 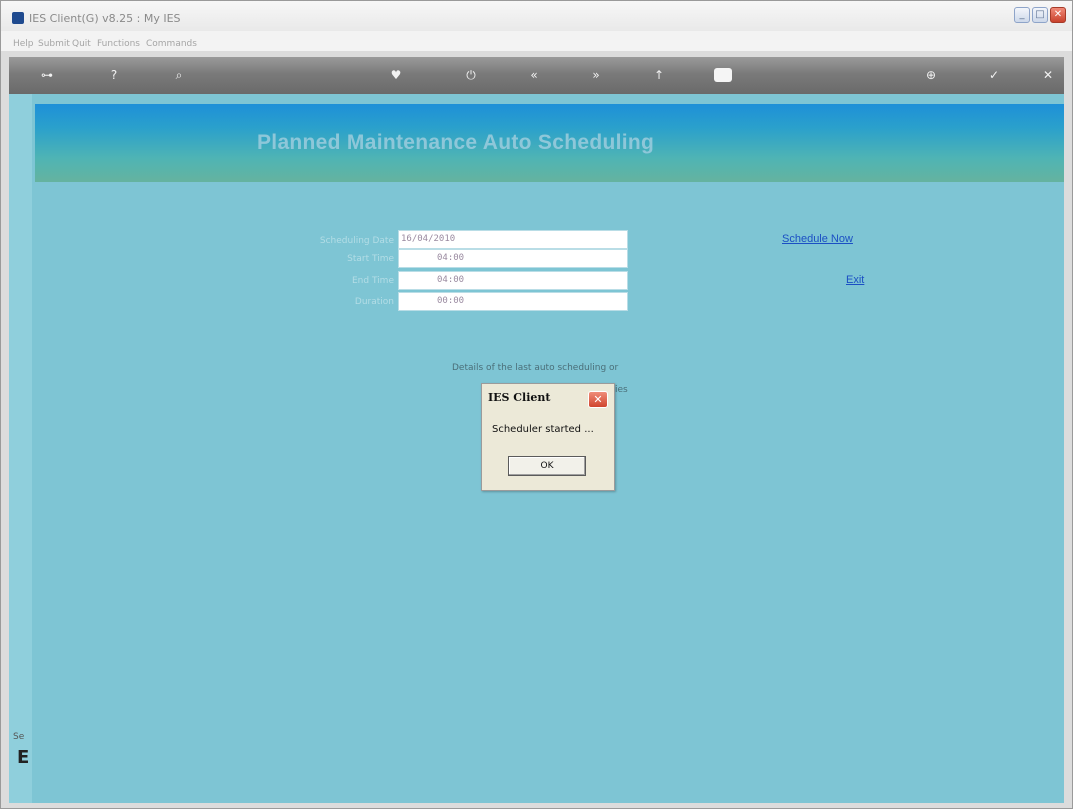 I want to click on side-panel, so click(x=20, y=448).